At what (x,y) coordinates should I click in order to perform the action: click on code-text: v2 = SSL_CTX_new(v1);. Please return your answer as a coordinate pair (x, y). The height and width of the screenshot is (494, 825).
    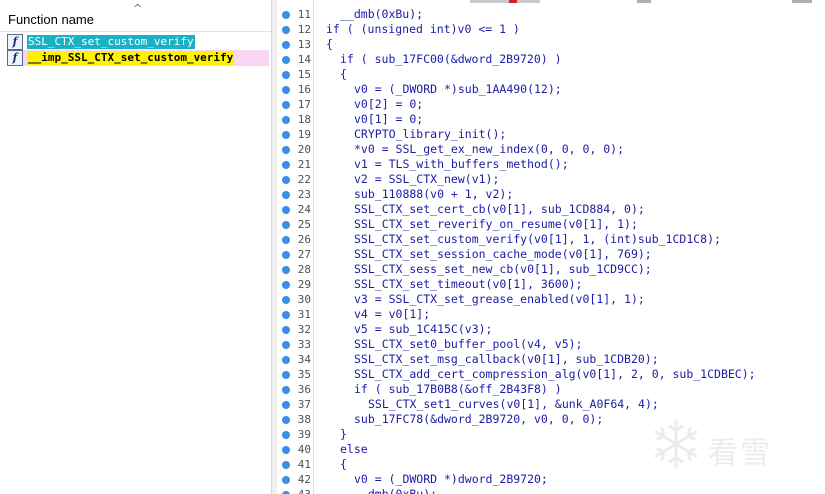
    Looking at the image, I should click on (426, 179).